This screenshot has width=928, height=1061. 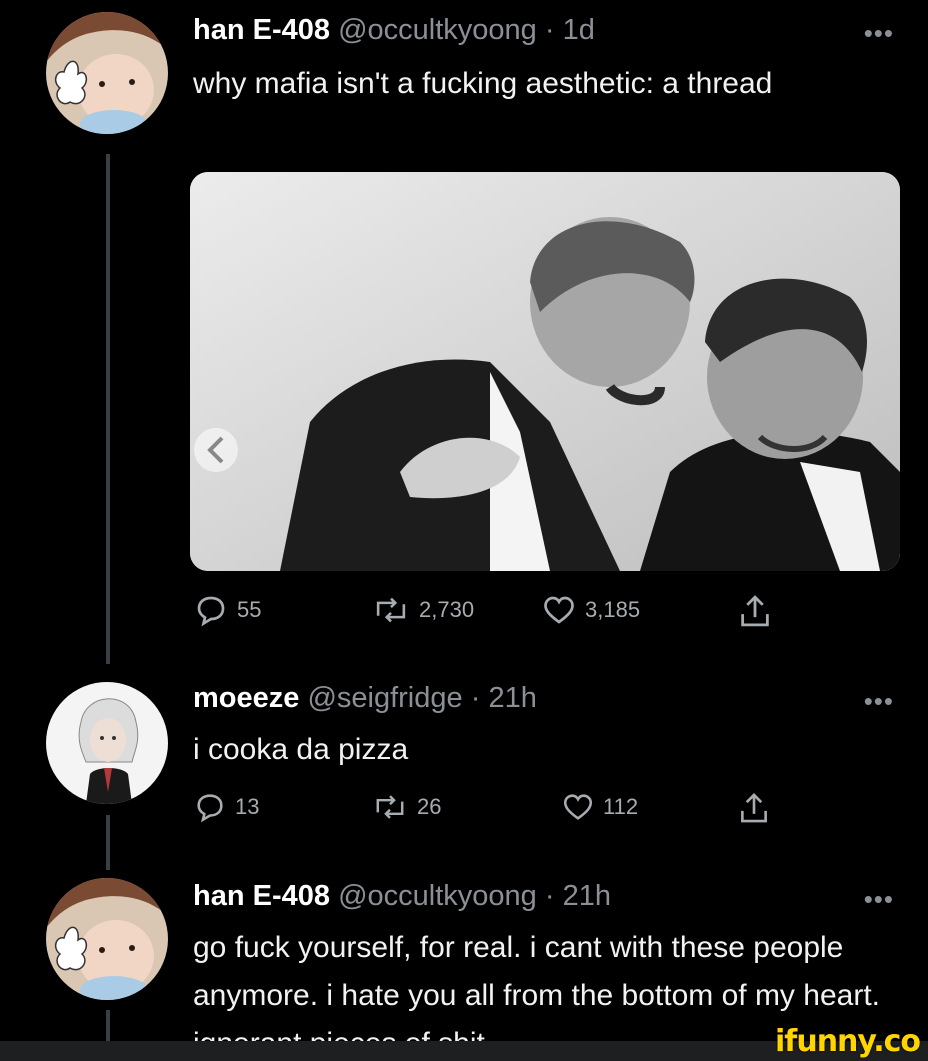 I want to click on tweet-header: han E-408 @occultkyoong · 1d, so click(x=394, y=30).